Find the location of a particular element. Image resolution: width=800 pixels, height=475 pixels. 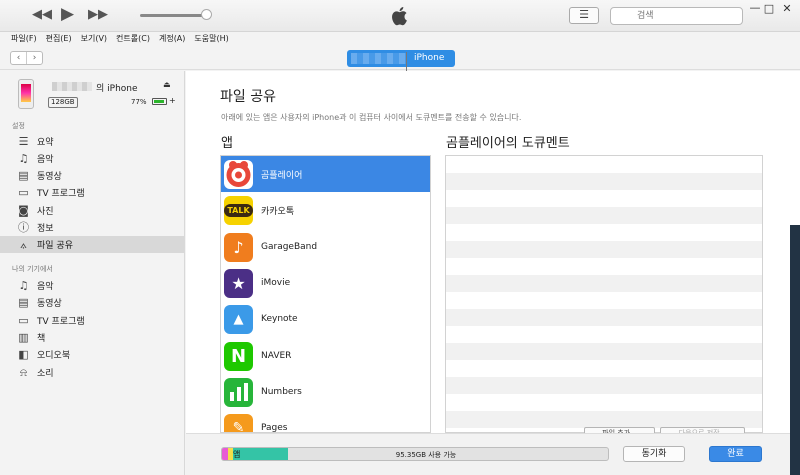

sidebar-item-movies: ▤ 동영상 is located at coordinates (92, 175).